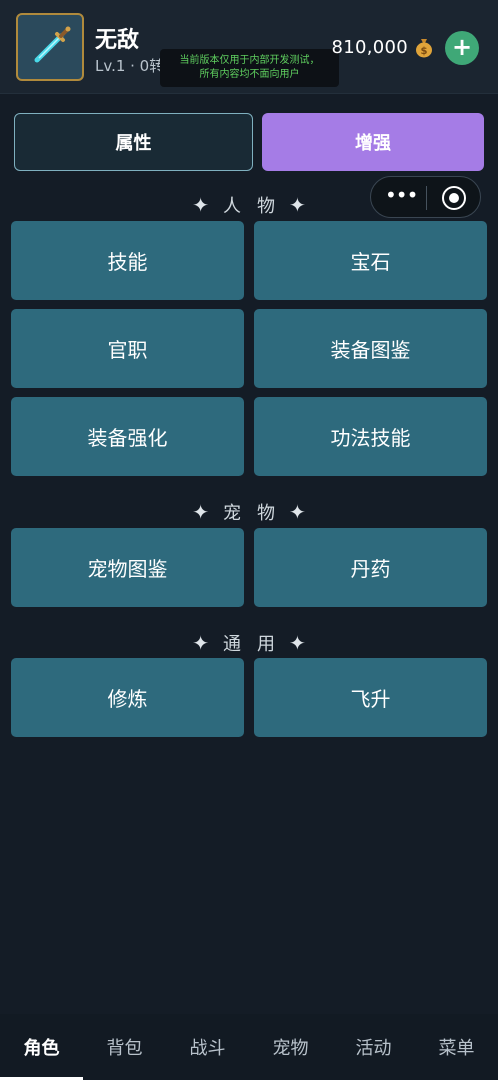  What do you see at coordinates (249, 68) in the screenshot?
I see `dev-notice-toast: 当前版本仅用于内部开发测试， 所有内容均不面向用户` at bounding box center [249, 68].